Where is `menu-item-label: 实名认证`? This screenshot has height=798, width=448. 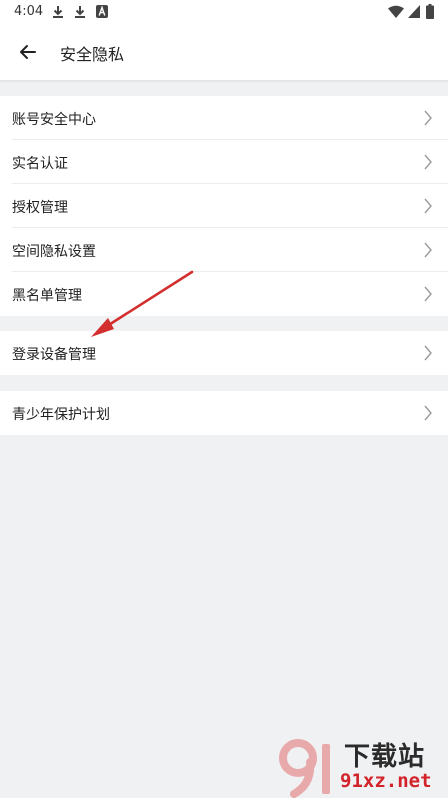 menu-item-label: 实名认证 is located at coordinates (40, 164).